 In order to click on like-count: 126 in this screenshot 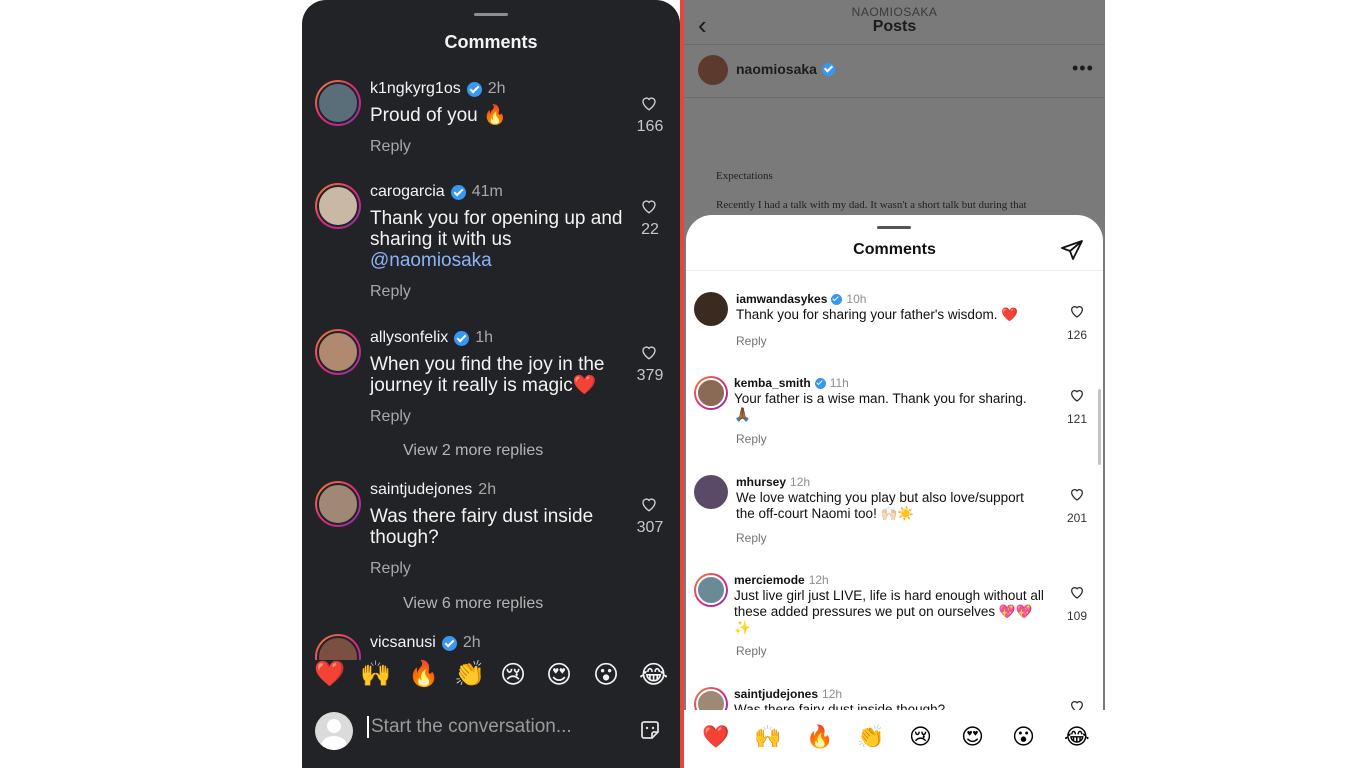, I will do `click(1077, 335)`.